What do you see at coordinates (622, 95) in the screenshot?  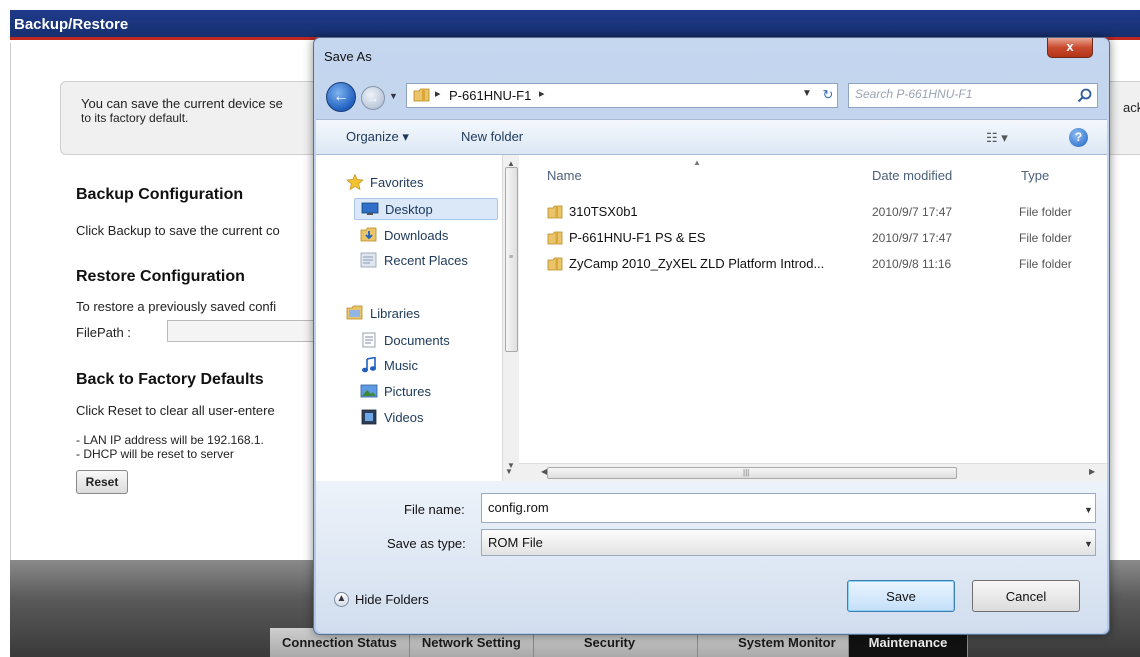 I see `address-bar: ▸ P-661HNU-F1 ▸ ▼` at bounding box center [622, 95].